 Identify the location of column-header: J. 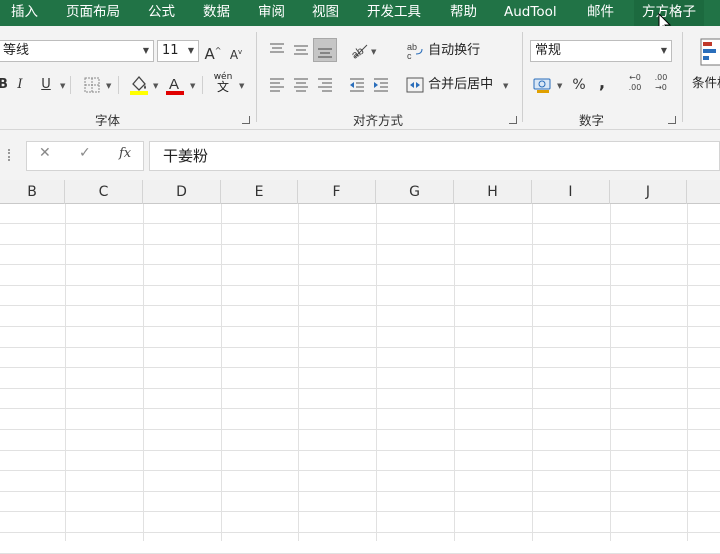
(648, 192).